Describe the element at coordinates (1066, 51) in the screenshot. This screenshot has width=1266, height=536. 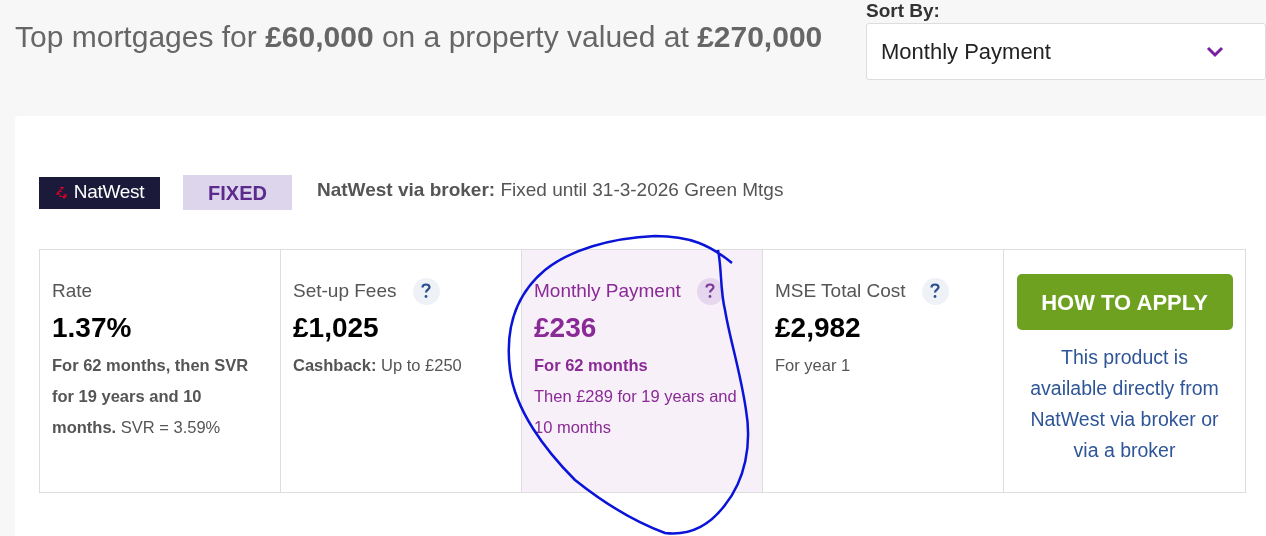
I see `sort-dropdown: Monthly Payment` at that location.